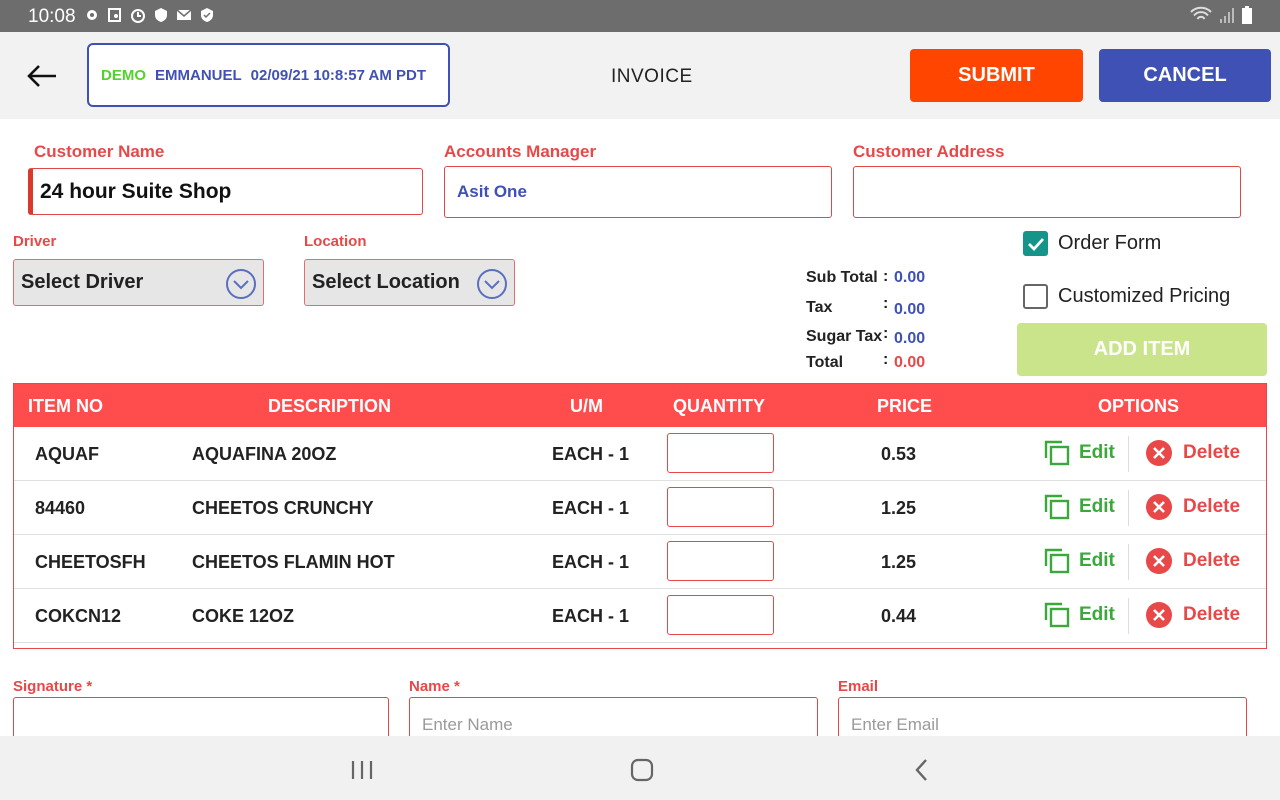  I want to click on location-select: Select Location, so click(409, 282).